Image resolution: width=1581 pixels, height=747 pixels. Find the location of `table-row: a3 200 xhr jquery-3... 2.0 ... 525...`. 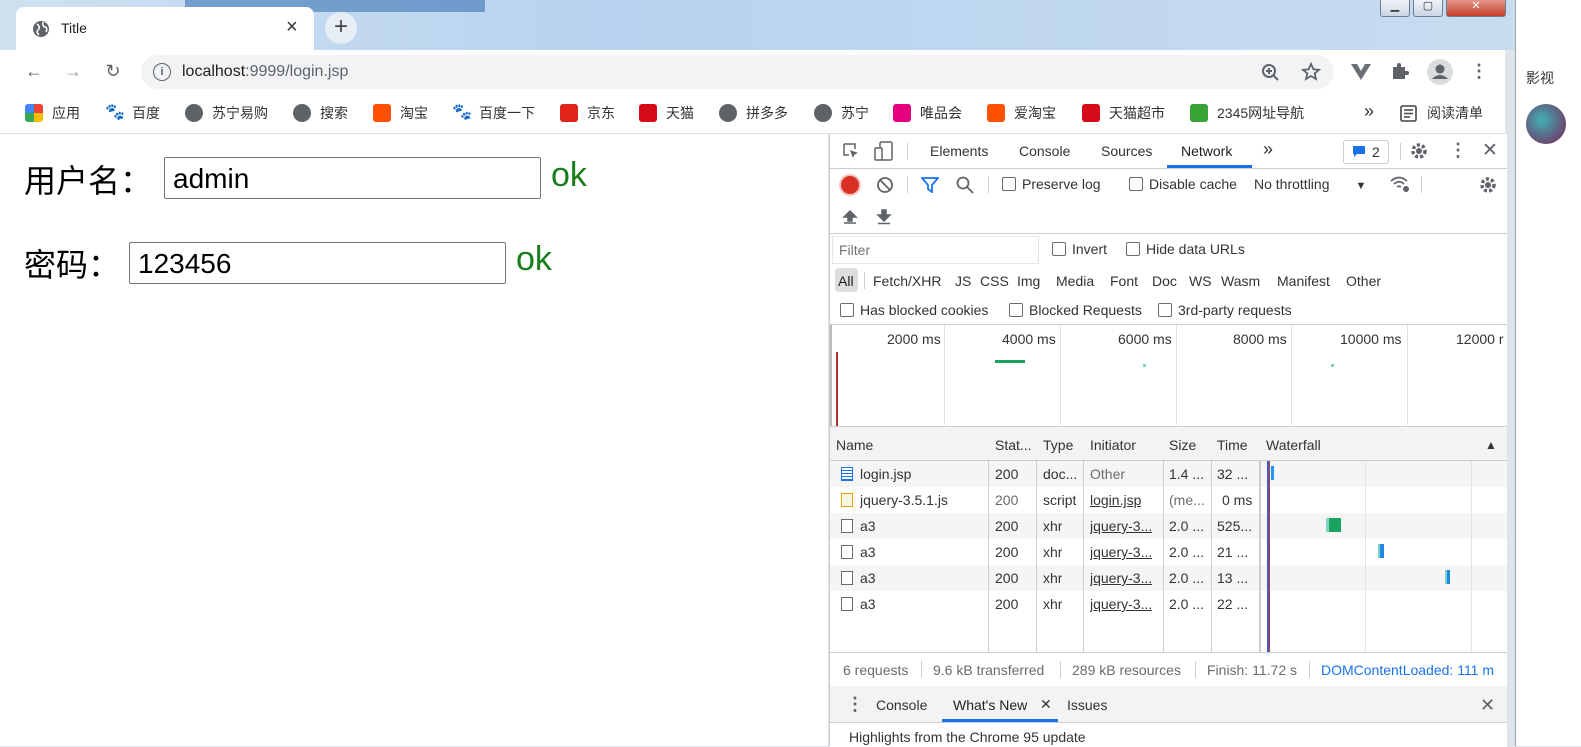

table-row: a3 200 xhr jquery-3... 2.0 ... 525... is located at coordinates (1168, 526).